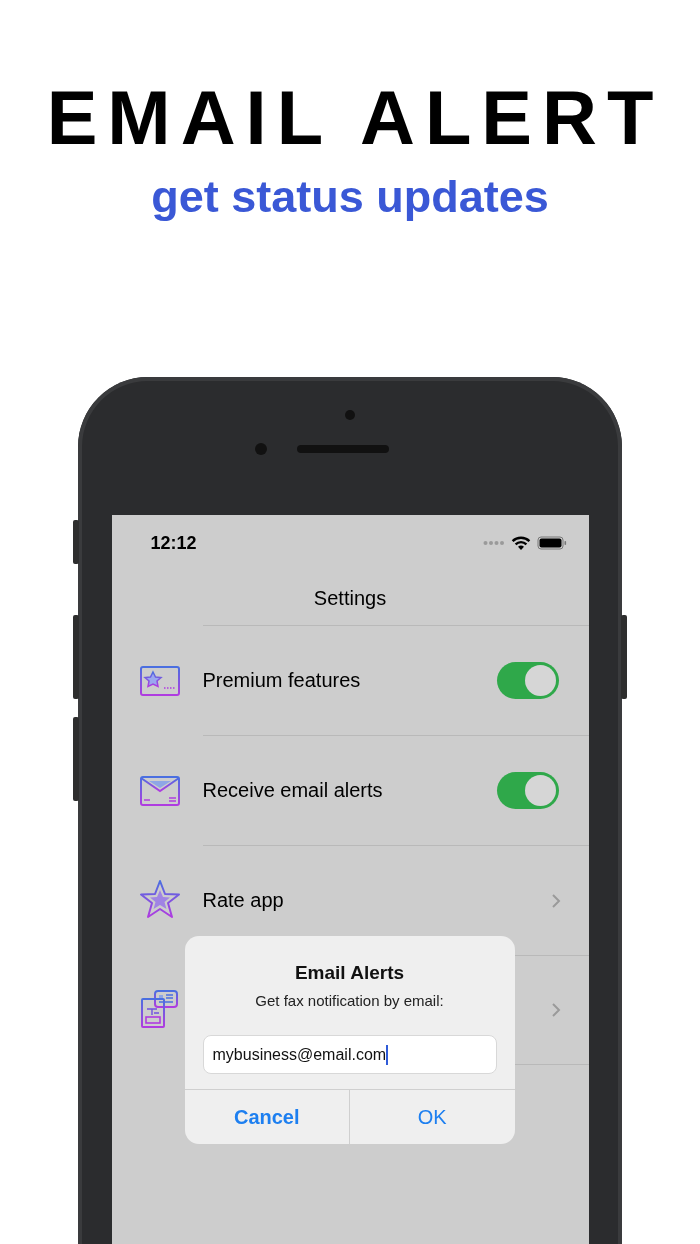  What do you see at coordinates (354, 118) in the screenshot?
I see `headline: EMAIL ALERT` at bounding box center [354, 118].